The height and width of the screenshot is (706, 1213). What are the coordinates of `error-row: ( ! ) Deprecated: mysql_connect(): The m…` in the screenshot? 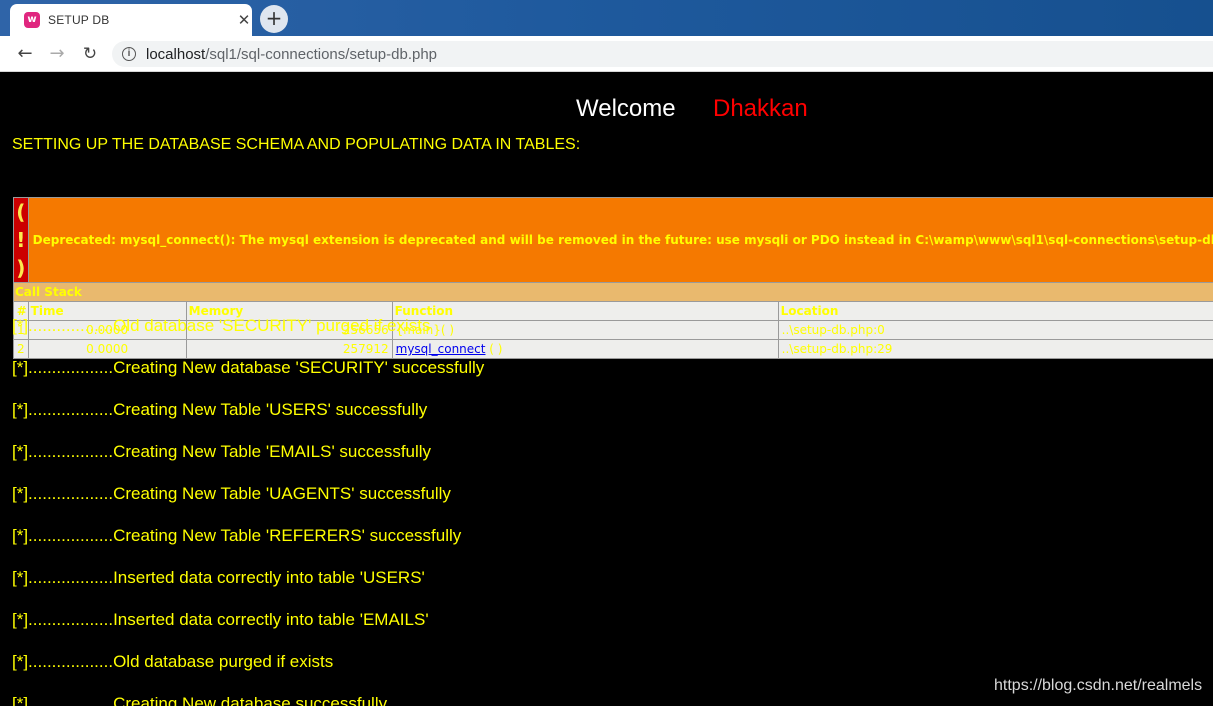 It's located at (613, 240).